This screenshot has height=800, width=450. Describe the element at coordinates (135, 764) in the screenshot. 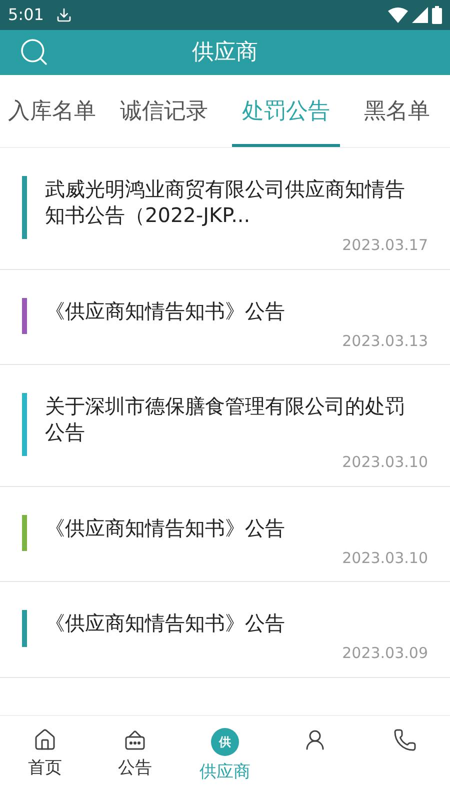

I see `nav-item: 公告` at that location.